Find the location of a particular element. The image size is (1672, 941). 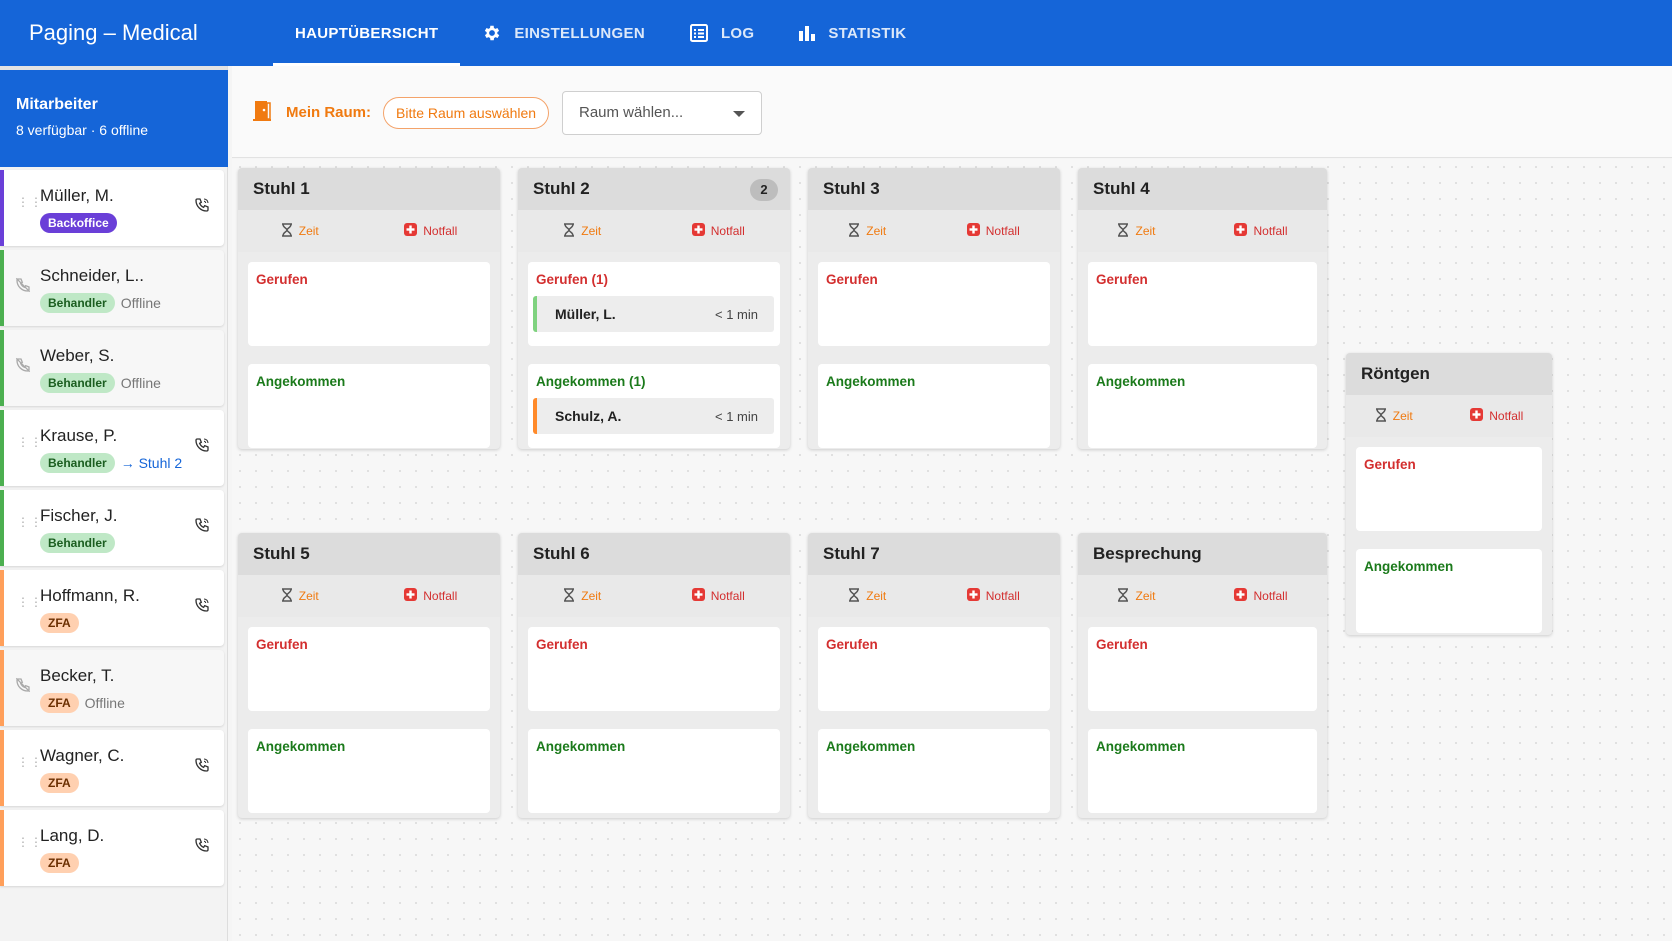

called-zone: Gerufen (1) Müller, L. < 1 min is located at coordinates (654, 304).